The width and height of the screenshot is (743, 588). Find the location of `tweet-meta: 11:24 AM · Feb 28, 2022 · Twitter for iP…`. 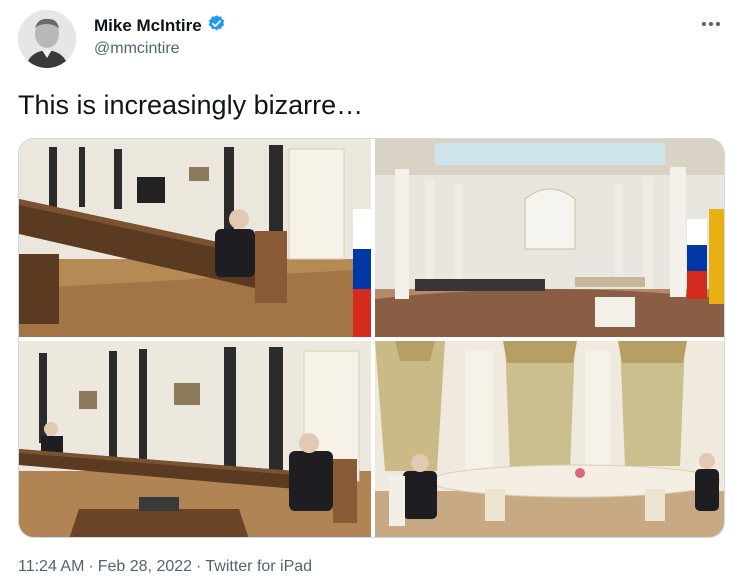

tweet-meta: 11:24 AM · Feb 28, 2022 · Twitter for iP… is located at coordinates (165, 567).